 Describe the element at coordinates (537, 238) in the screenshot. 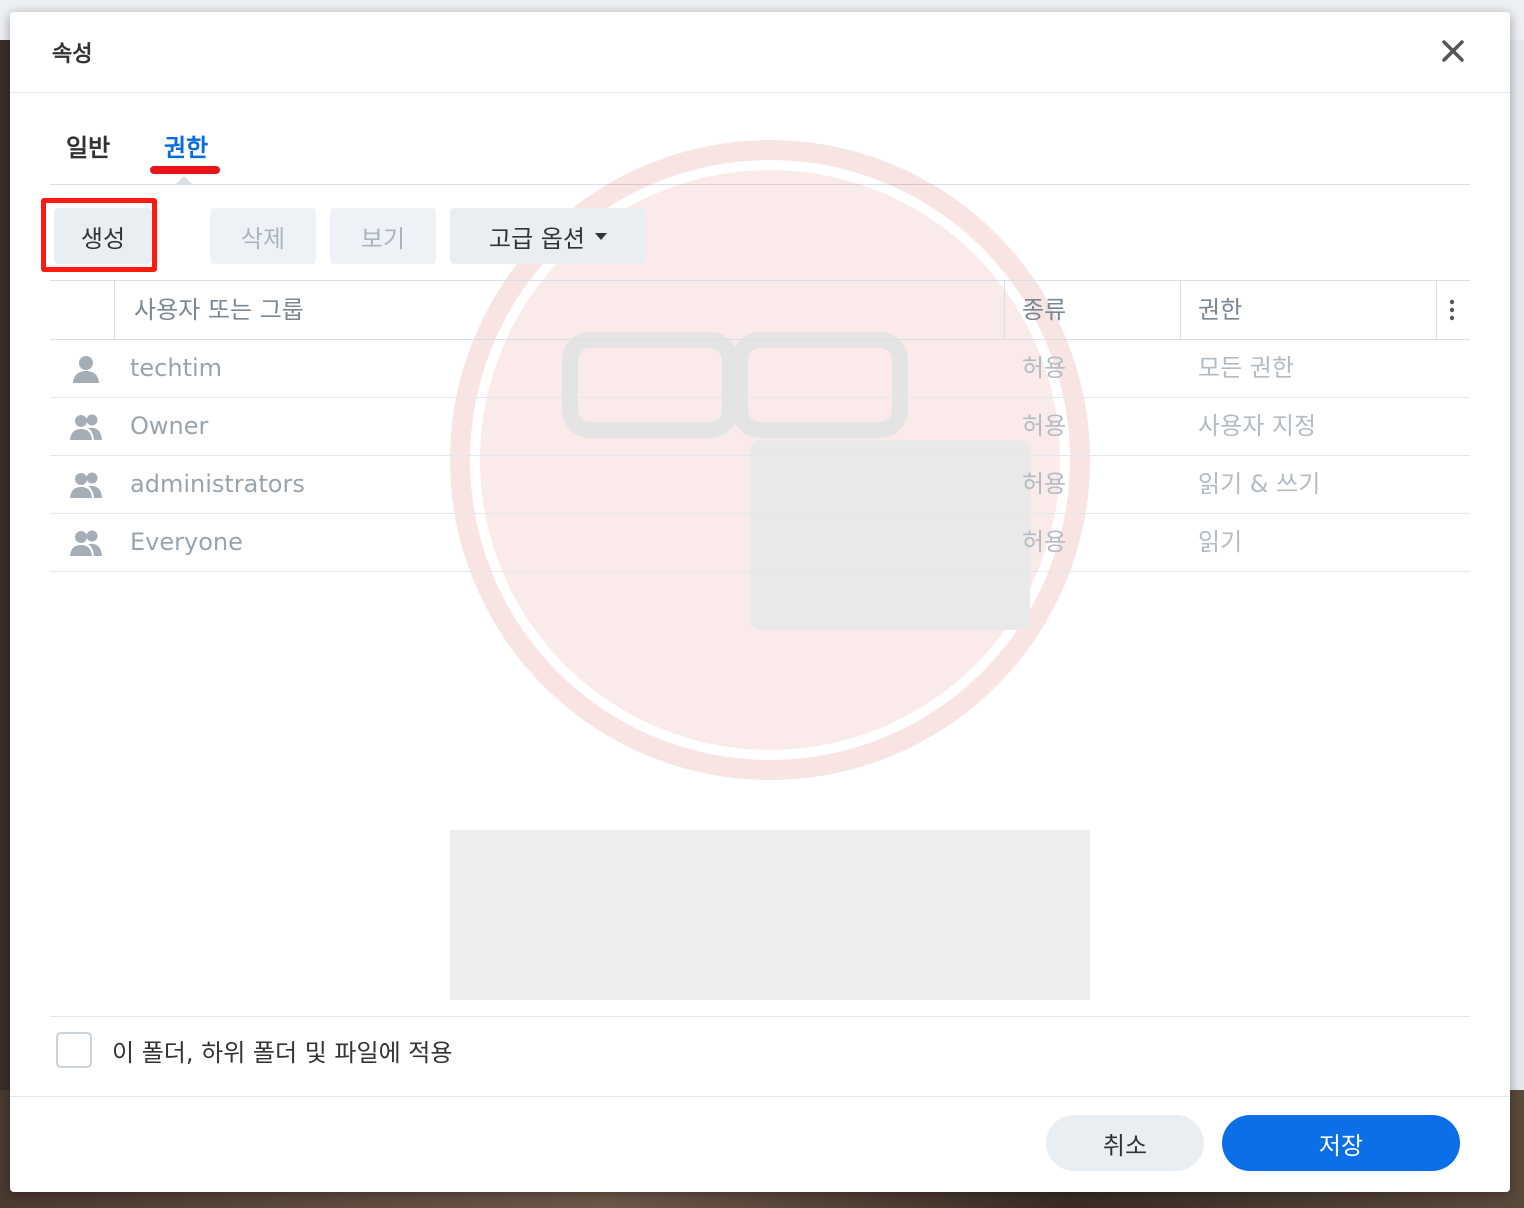

I see `advanced-options-label: 고급 옵션` at that location.